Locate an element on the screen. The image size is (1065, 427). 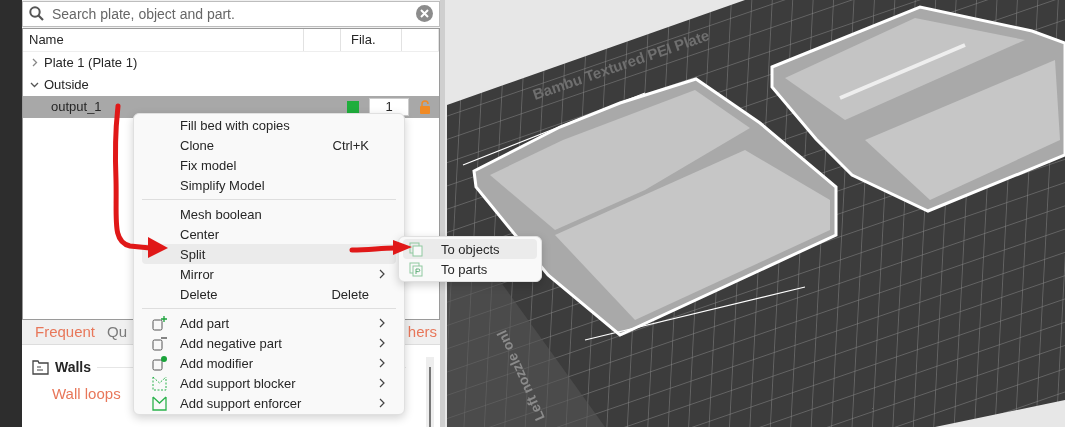
menu-item: Center is located at coordinates (269, 234).